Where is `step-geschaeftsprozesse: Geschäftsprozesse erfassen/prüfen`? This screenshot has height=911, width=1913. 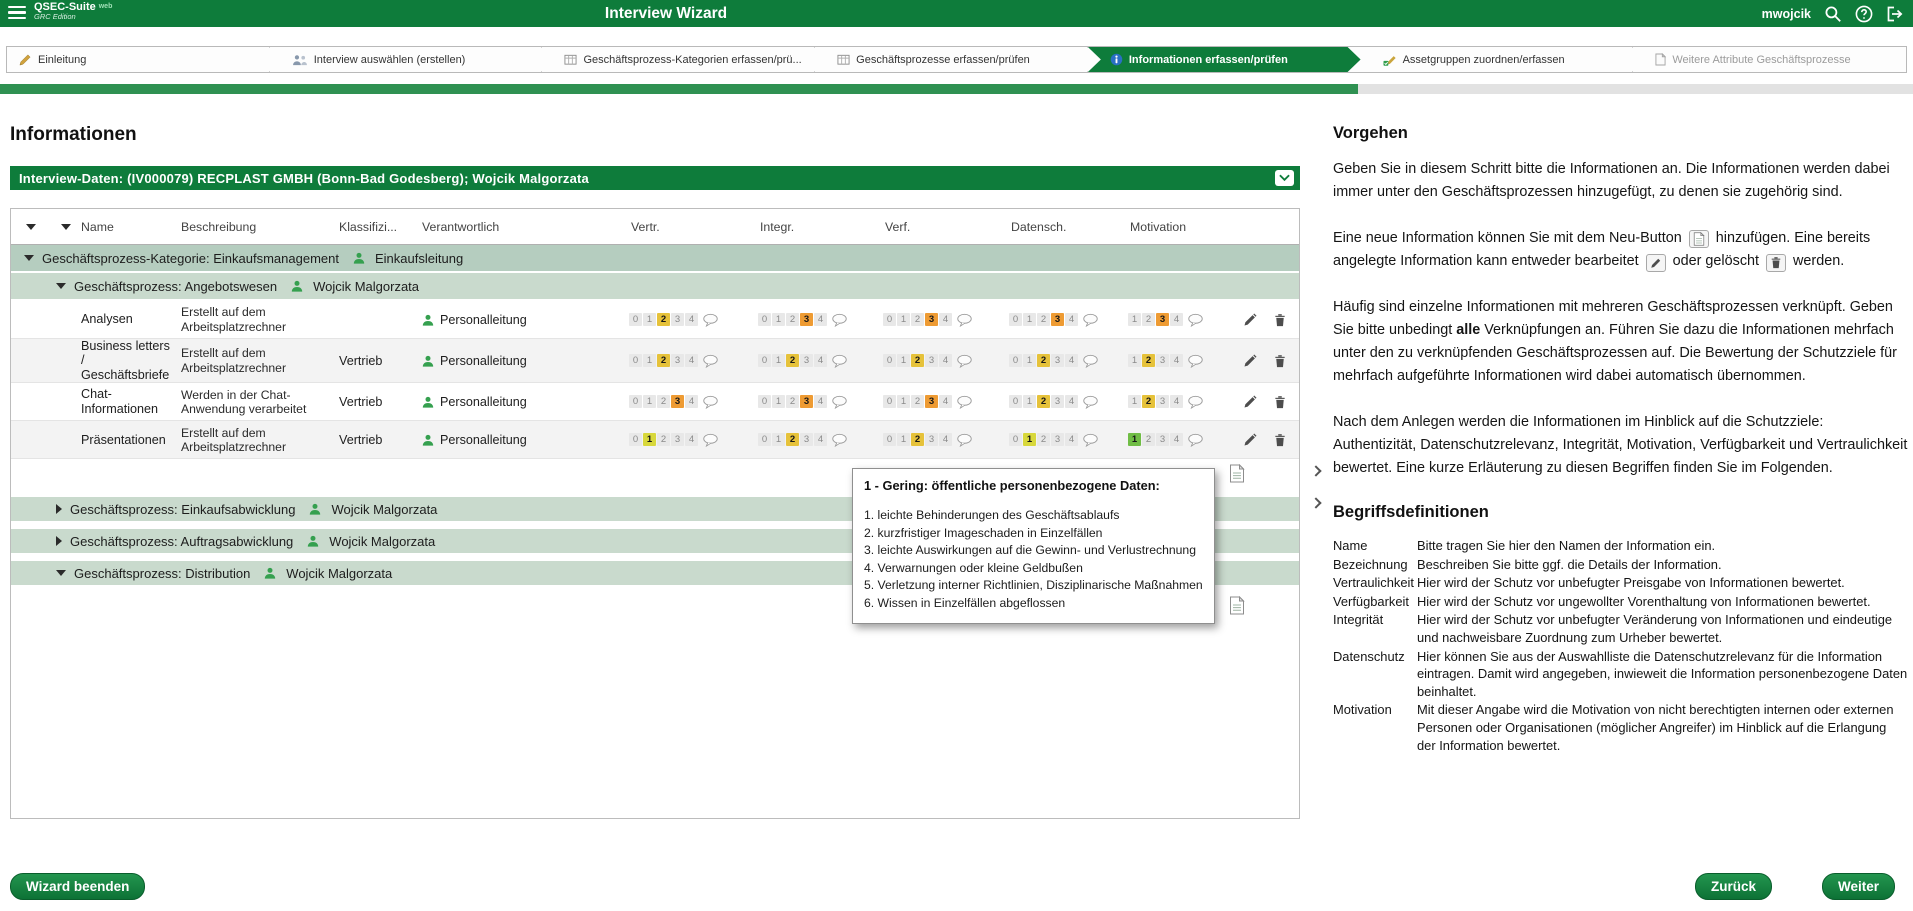 step-geschaeftsprozesse: Geschäftsprozesse erfassen/prüfen is located at coordinates (951, 59).